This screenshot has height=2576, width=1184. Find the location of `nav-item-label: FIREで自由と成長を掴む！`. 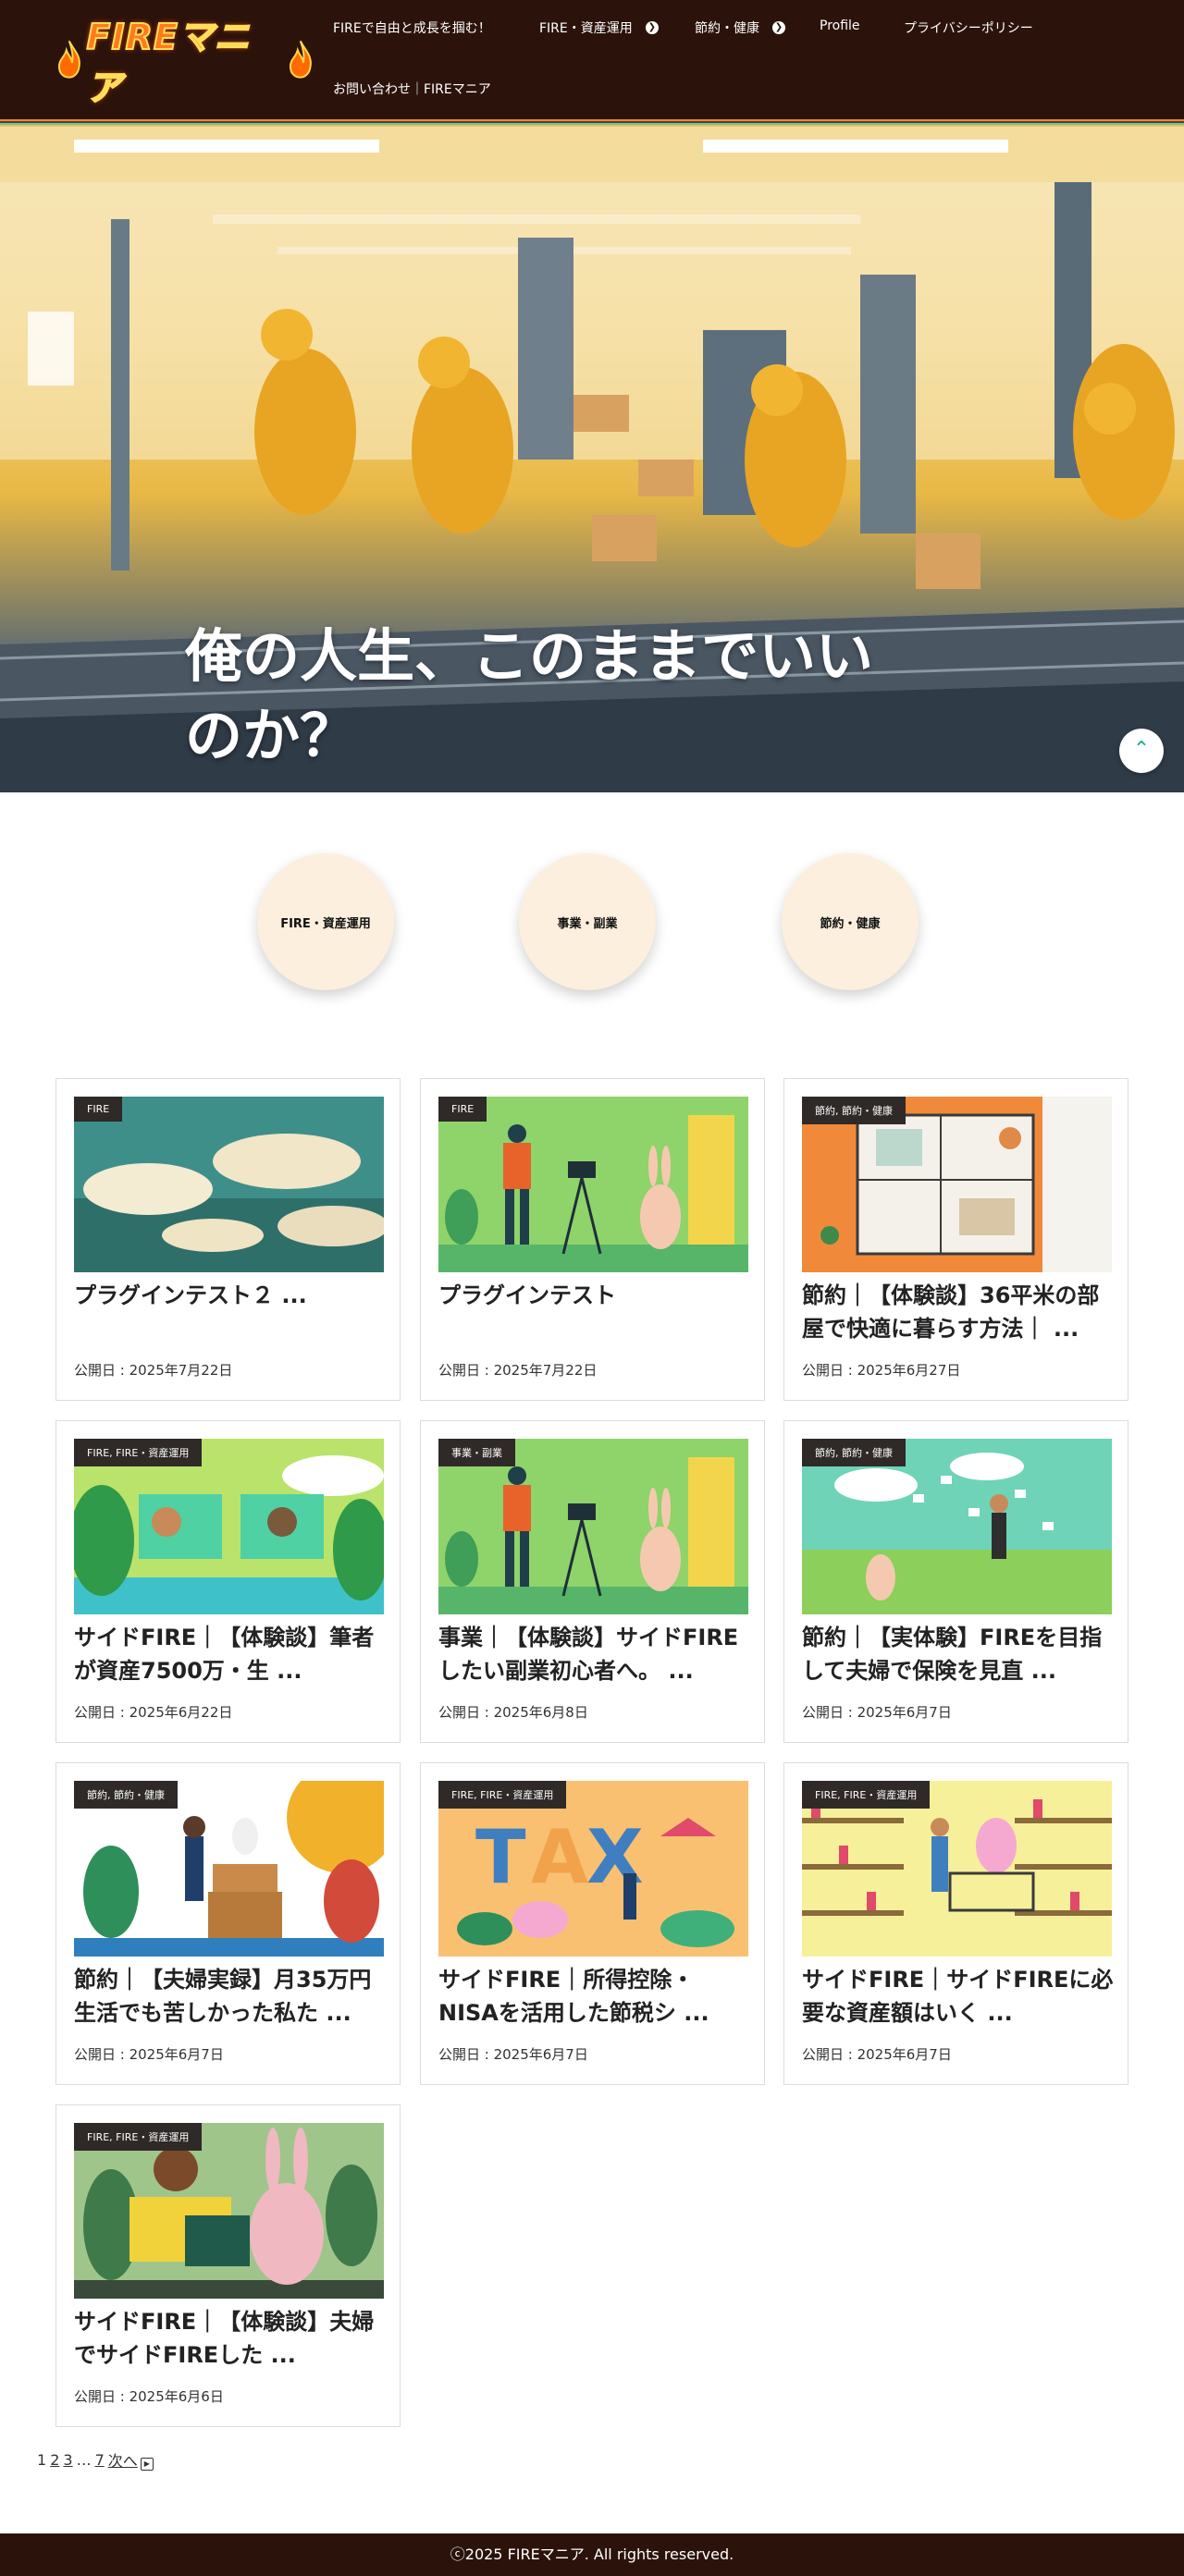

nav-item-label: FIREで自由と成長を掴む！ is located at coordinates (412, 28).